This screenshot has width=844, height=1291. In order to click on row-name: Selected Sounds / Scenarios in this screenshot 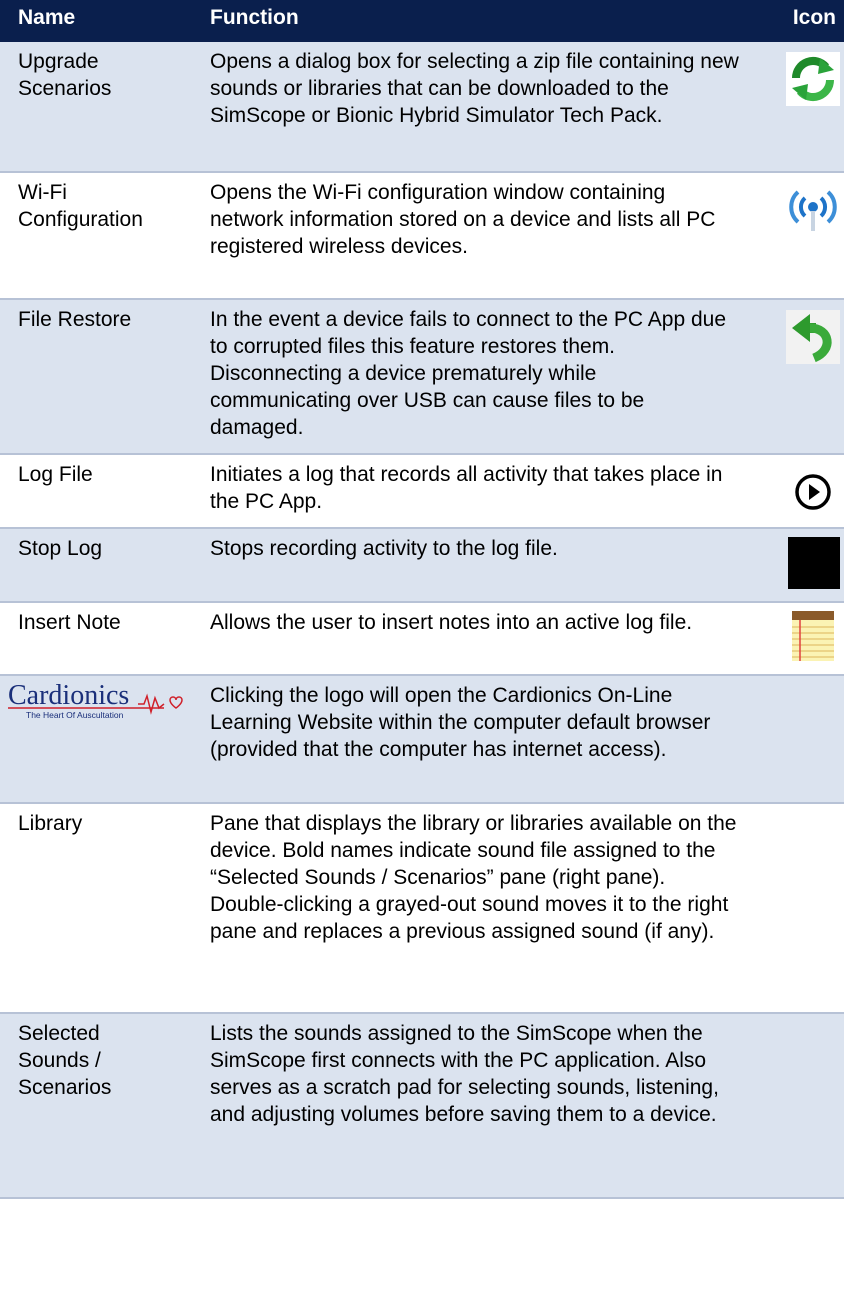, I will do `click(100, 1106)`.